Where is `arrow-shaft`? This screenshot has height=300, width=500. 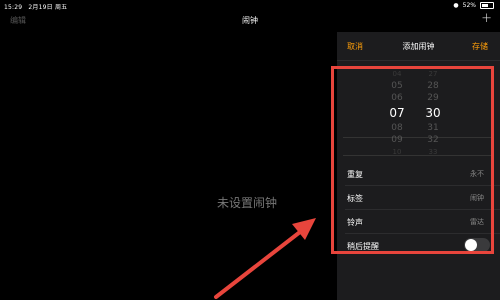
arrow-shaft is located at coordinates (258, 264).